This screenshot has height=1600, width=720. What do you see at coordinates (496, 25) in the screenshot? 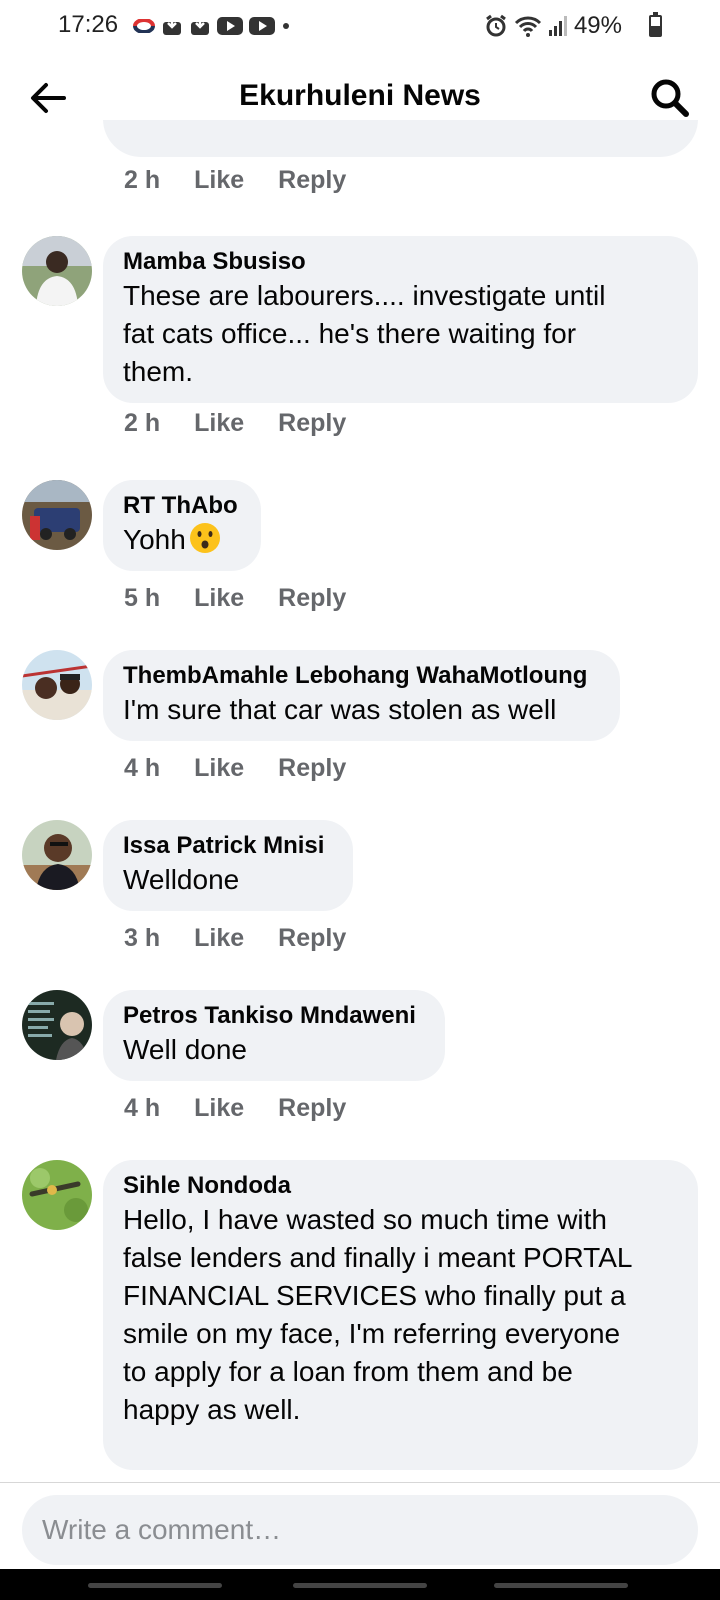
I see `alarm-icon` at bounding box center [496, 25].